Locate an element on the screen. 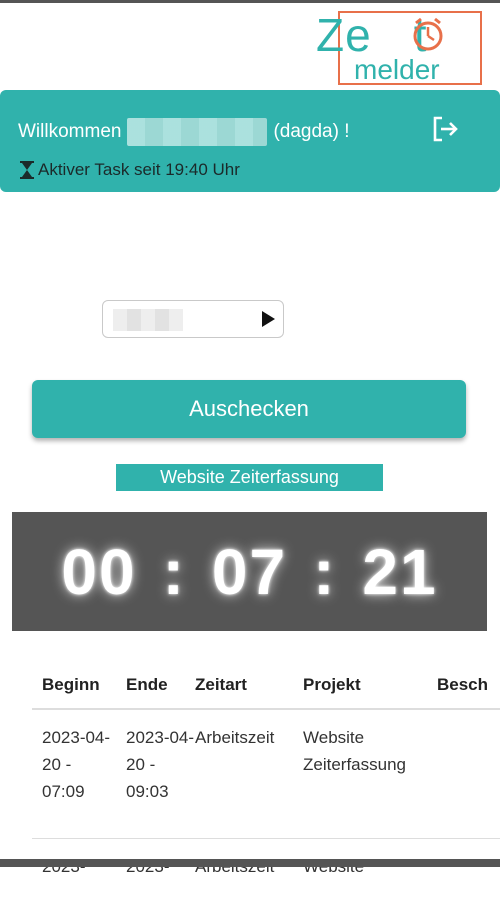  cell-projekt: Website Zeiterfassung is located at coordinates (354, 751).